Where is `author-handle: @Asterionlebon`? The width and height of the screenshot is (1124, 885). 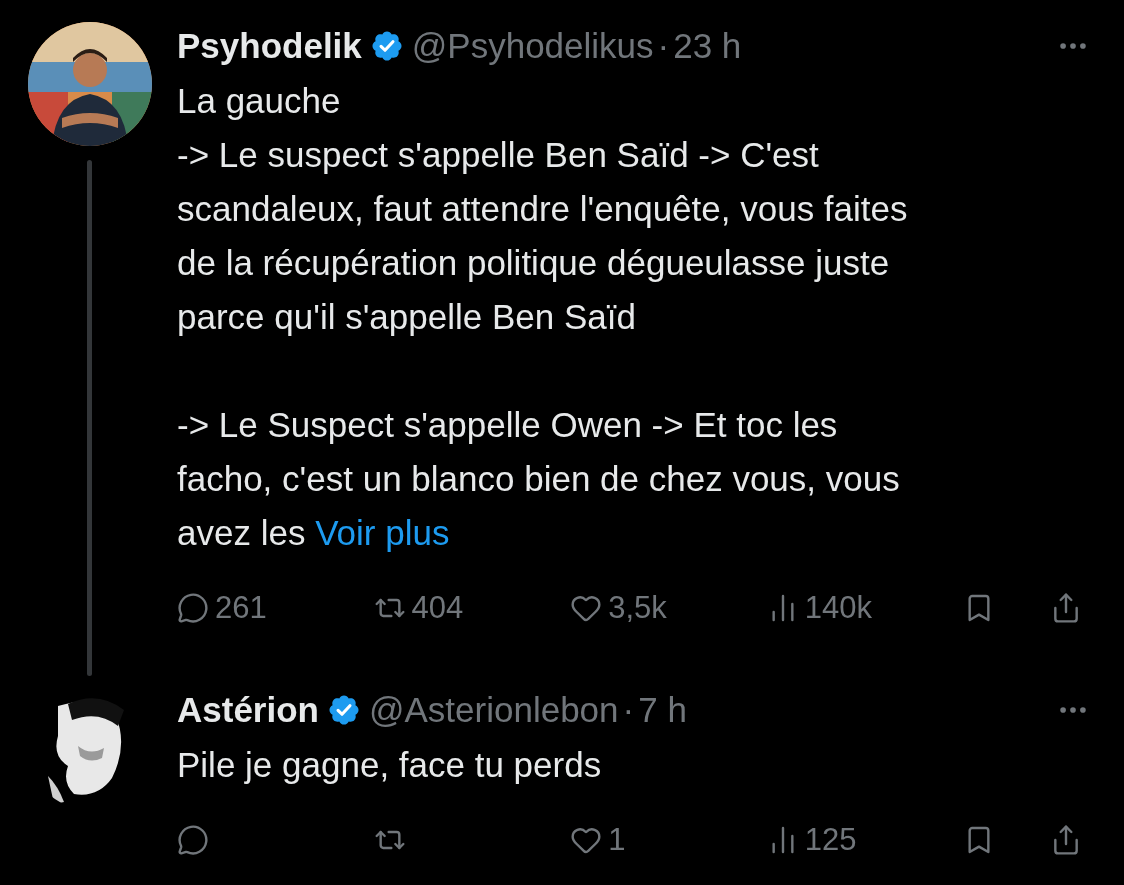
author-handle: @Asterionlebon is located at coordinates (493, 710).